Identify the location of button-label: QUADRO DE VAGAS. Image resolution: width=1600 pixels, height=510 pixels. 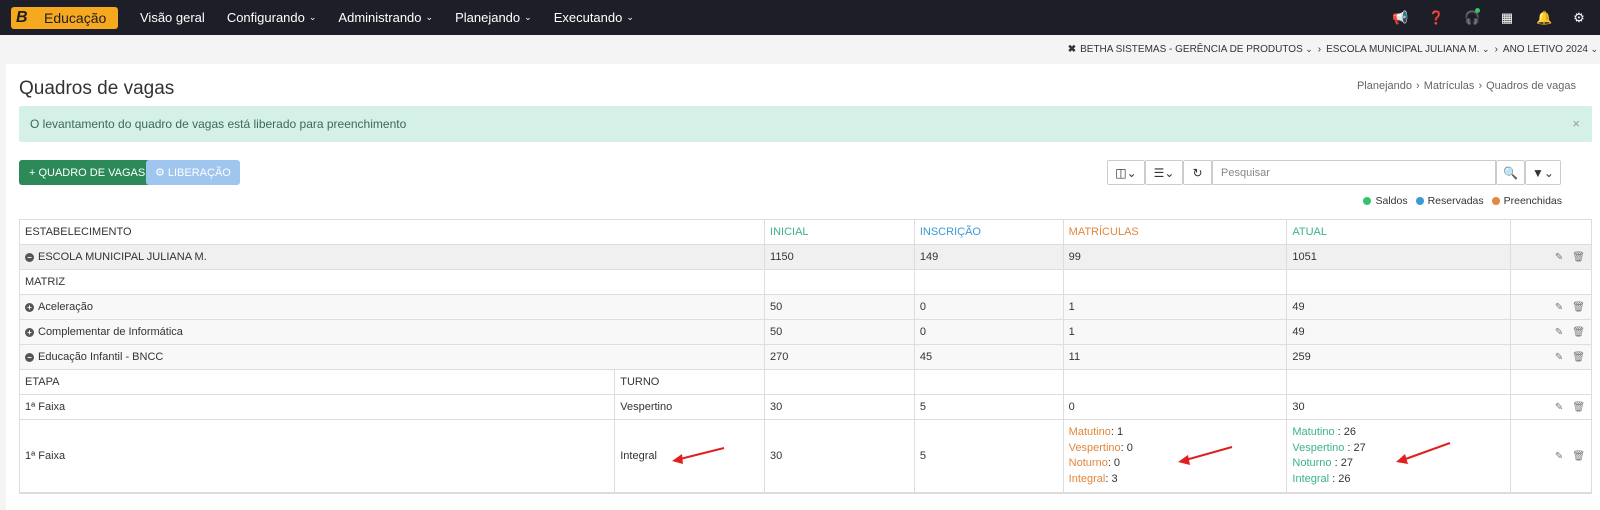
(92, 172).